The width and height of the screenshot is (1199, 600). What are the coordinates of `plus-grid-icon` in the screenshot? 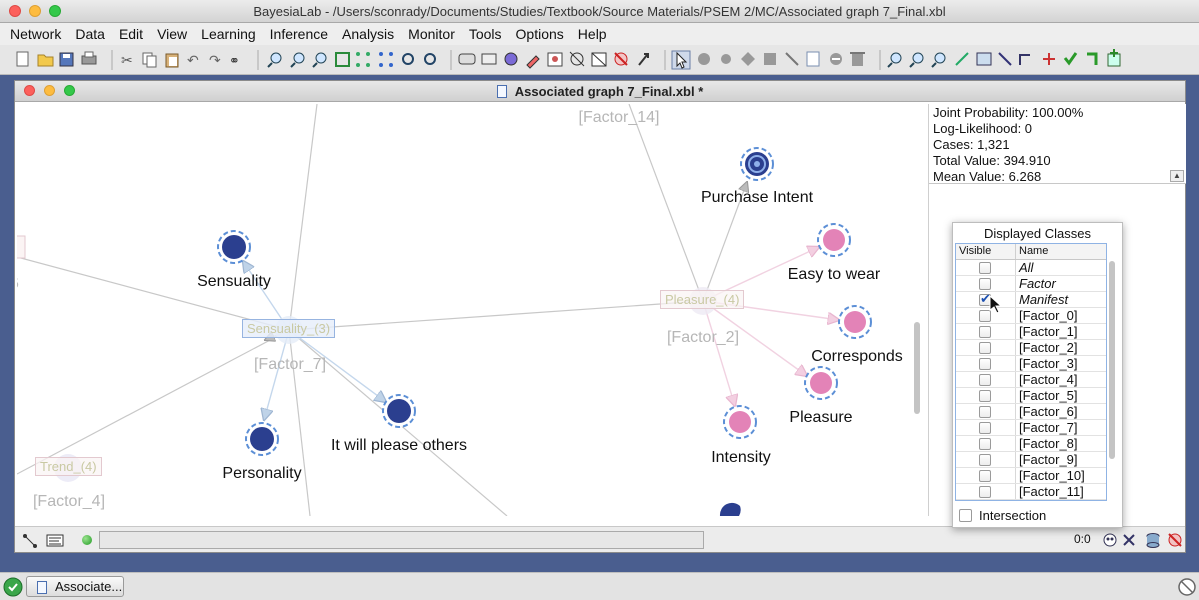 It's located at (1114, 58).